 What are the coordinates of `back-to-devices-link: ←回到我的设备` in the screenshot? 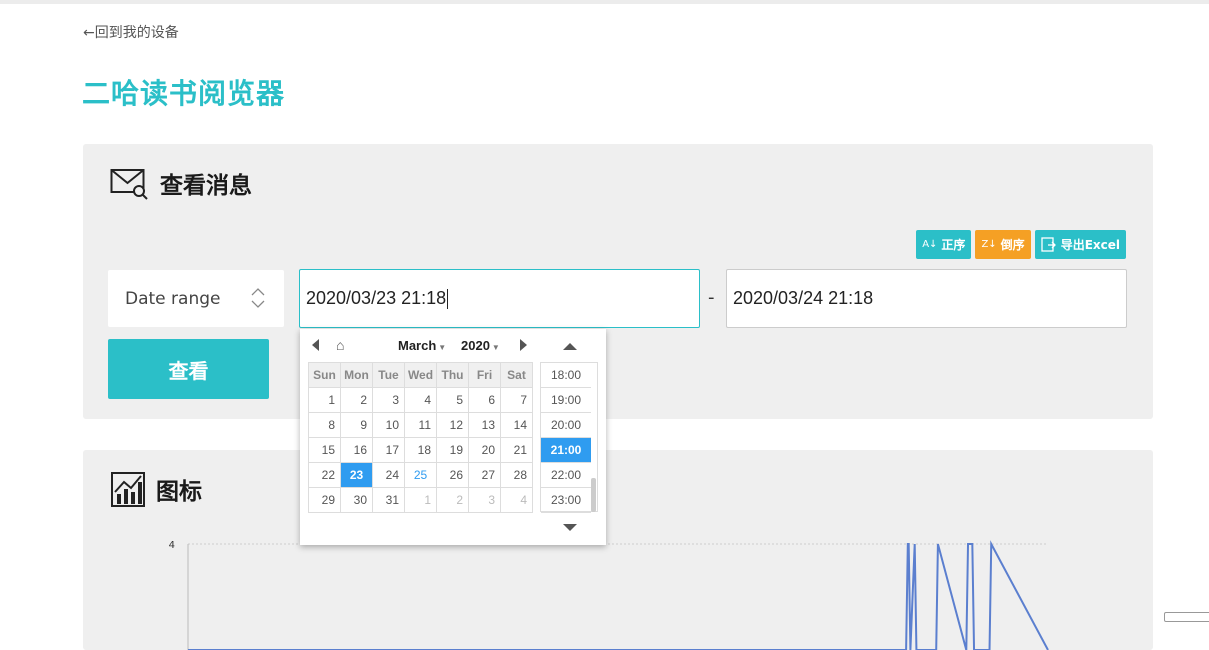 It's located at (131, 32).